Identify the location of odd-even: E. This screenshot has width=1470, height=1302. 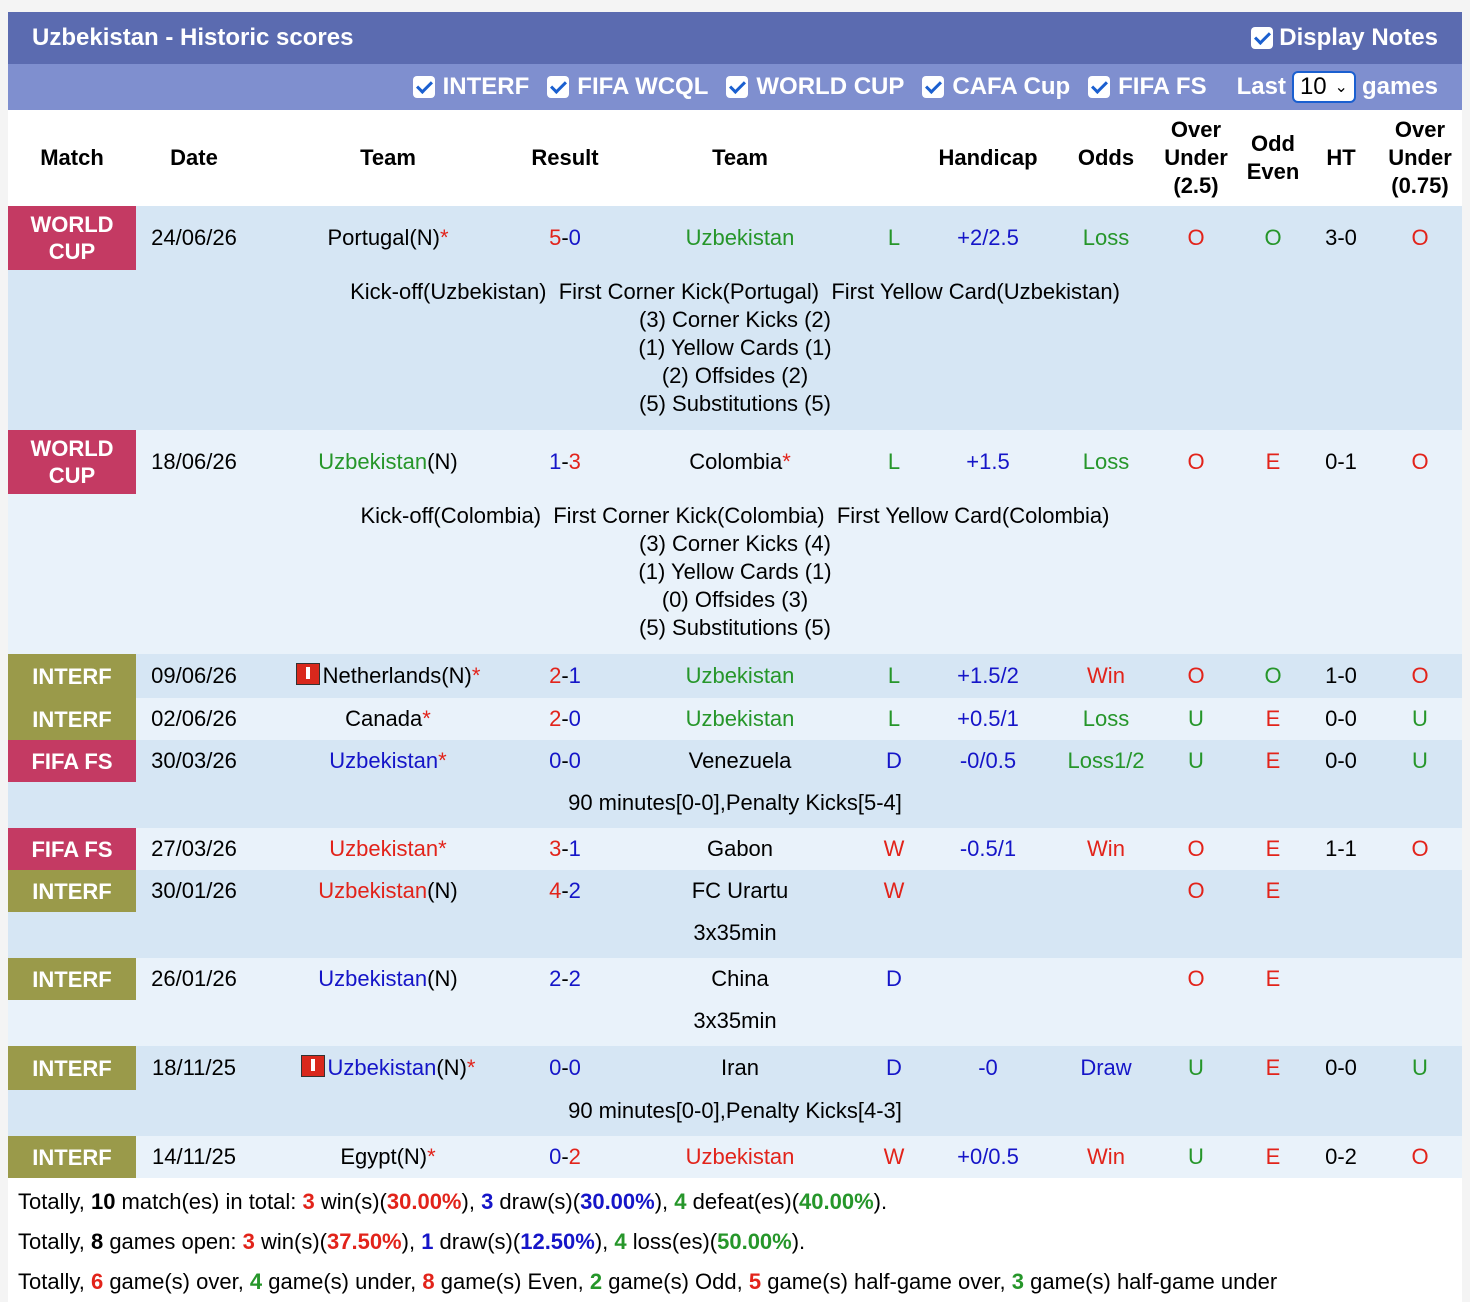
(1273, 849).